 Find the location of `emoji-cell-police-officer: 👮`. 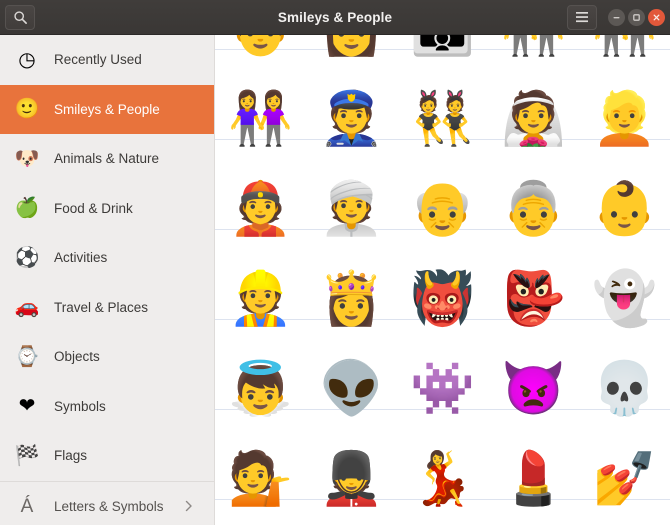

emoji-cell-police-officer: 👮 is located at coordinates (351, 119).